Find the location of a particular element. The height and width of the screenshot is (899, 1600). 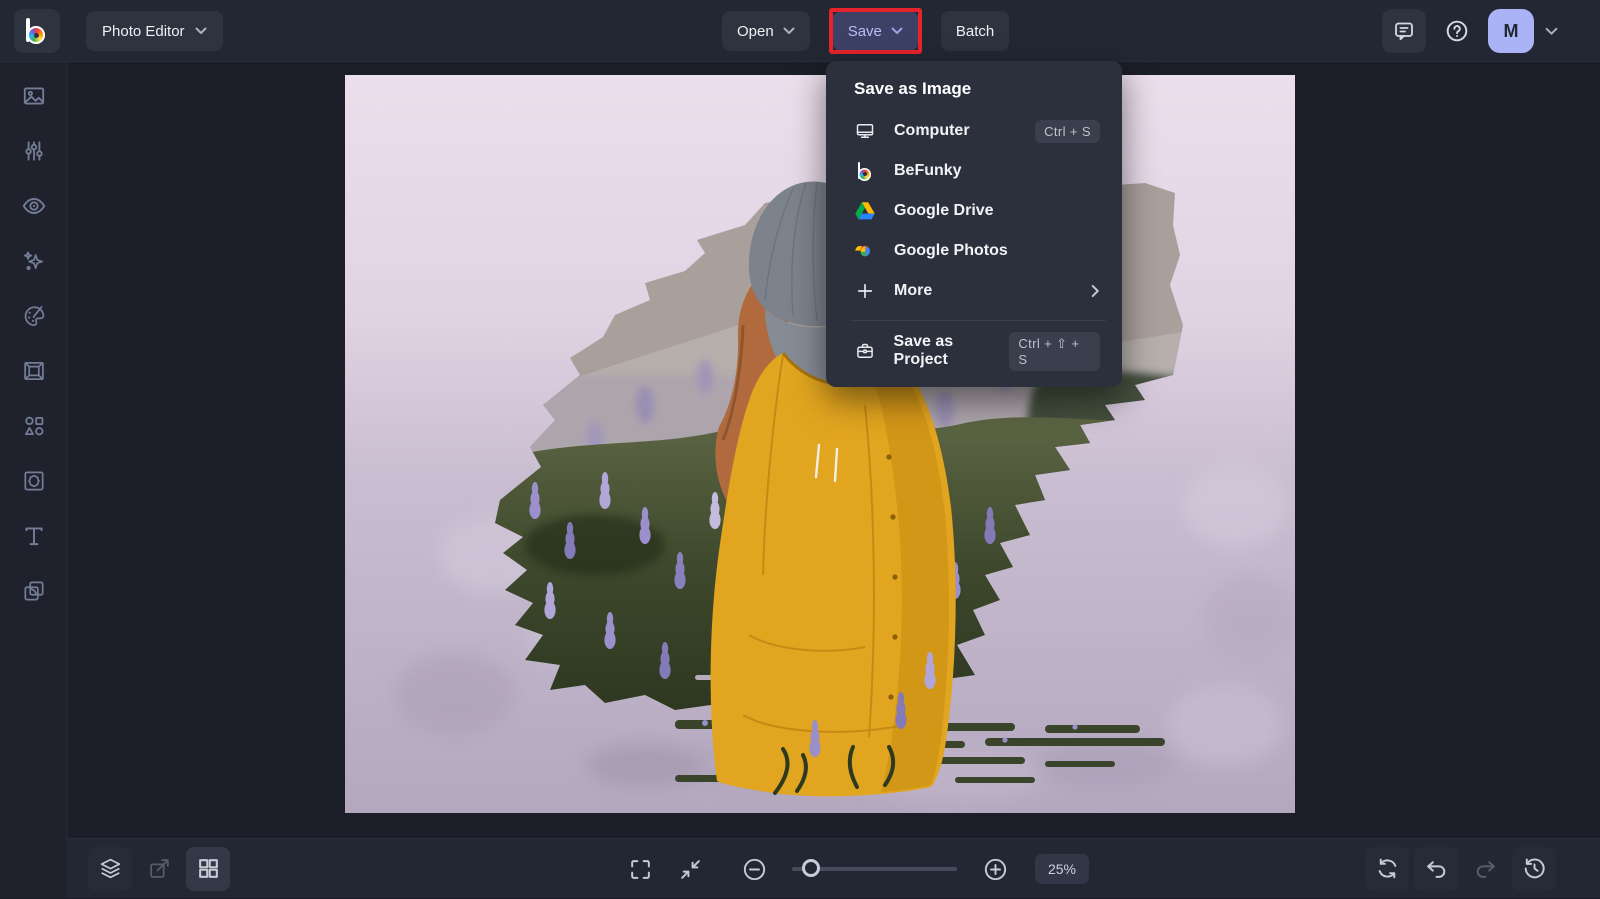

transform-button is located at coordinates (159, 869).